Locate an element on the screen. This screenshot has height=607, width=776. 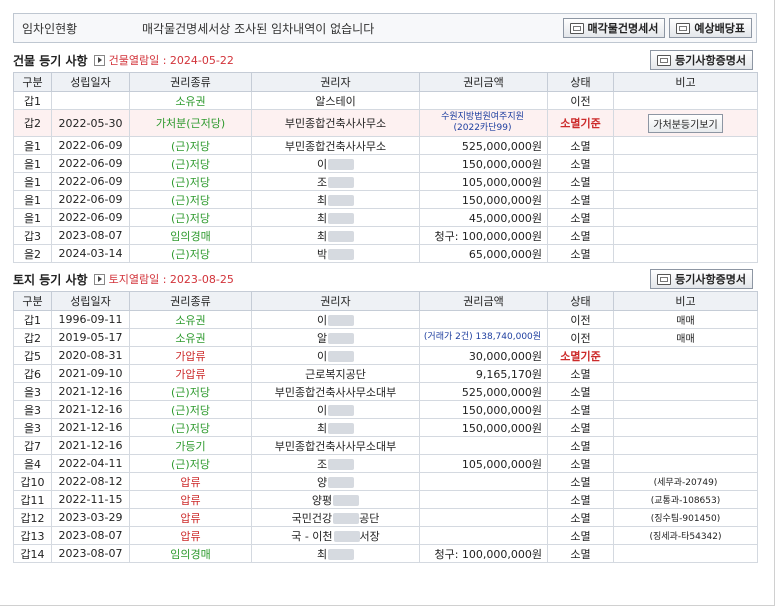
cell-date: 2023-03-29 is located at coordinates (90, 517).